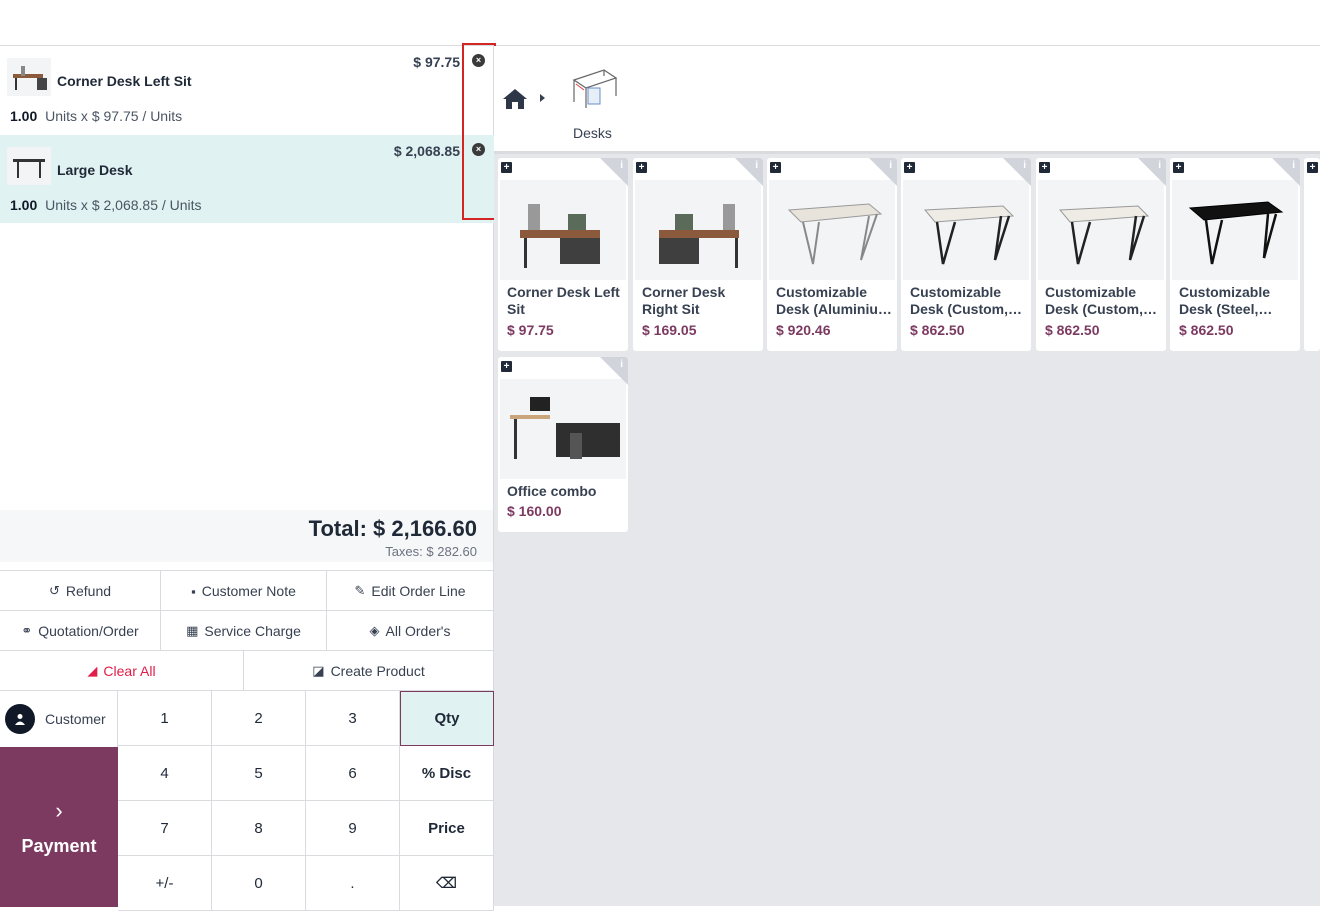 Image resolution: width=1320 pixels, height=911 pixels. I want to click on all-orders-button: ◈ All Order's, so click(410, 631).